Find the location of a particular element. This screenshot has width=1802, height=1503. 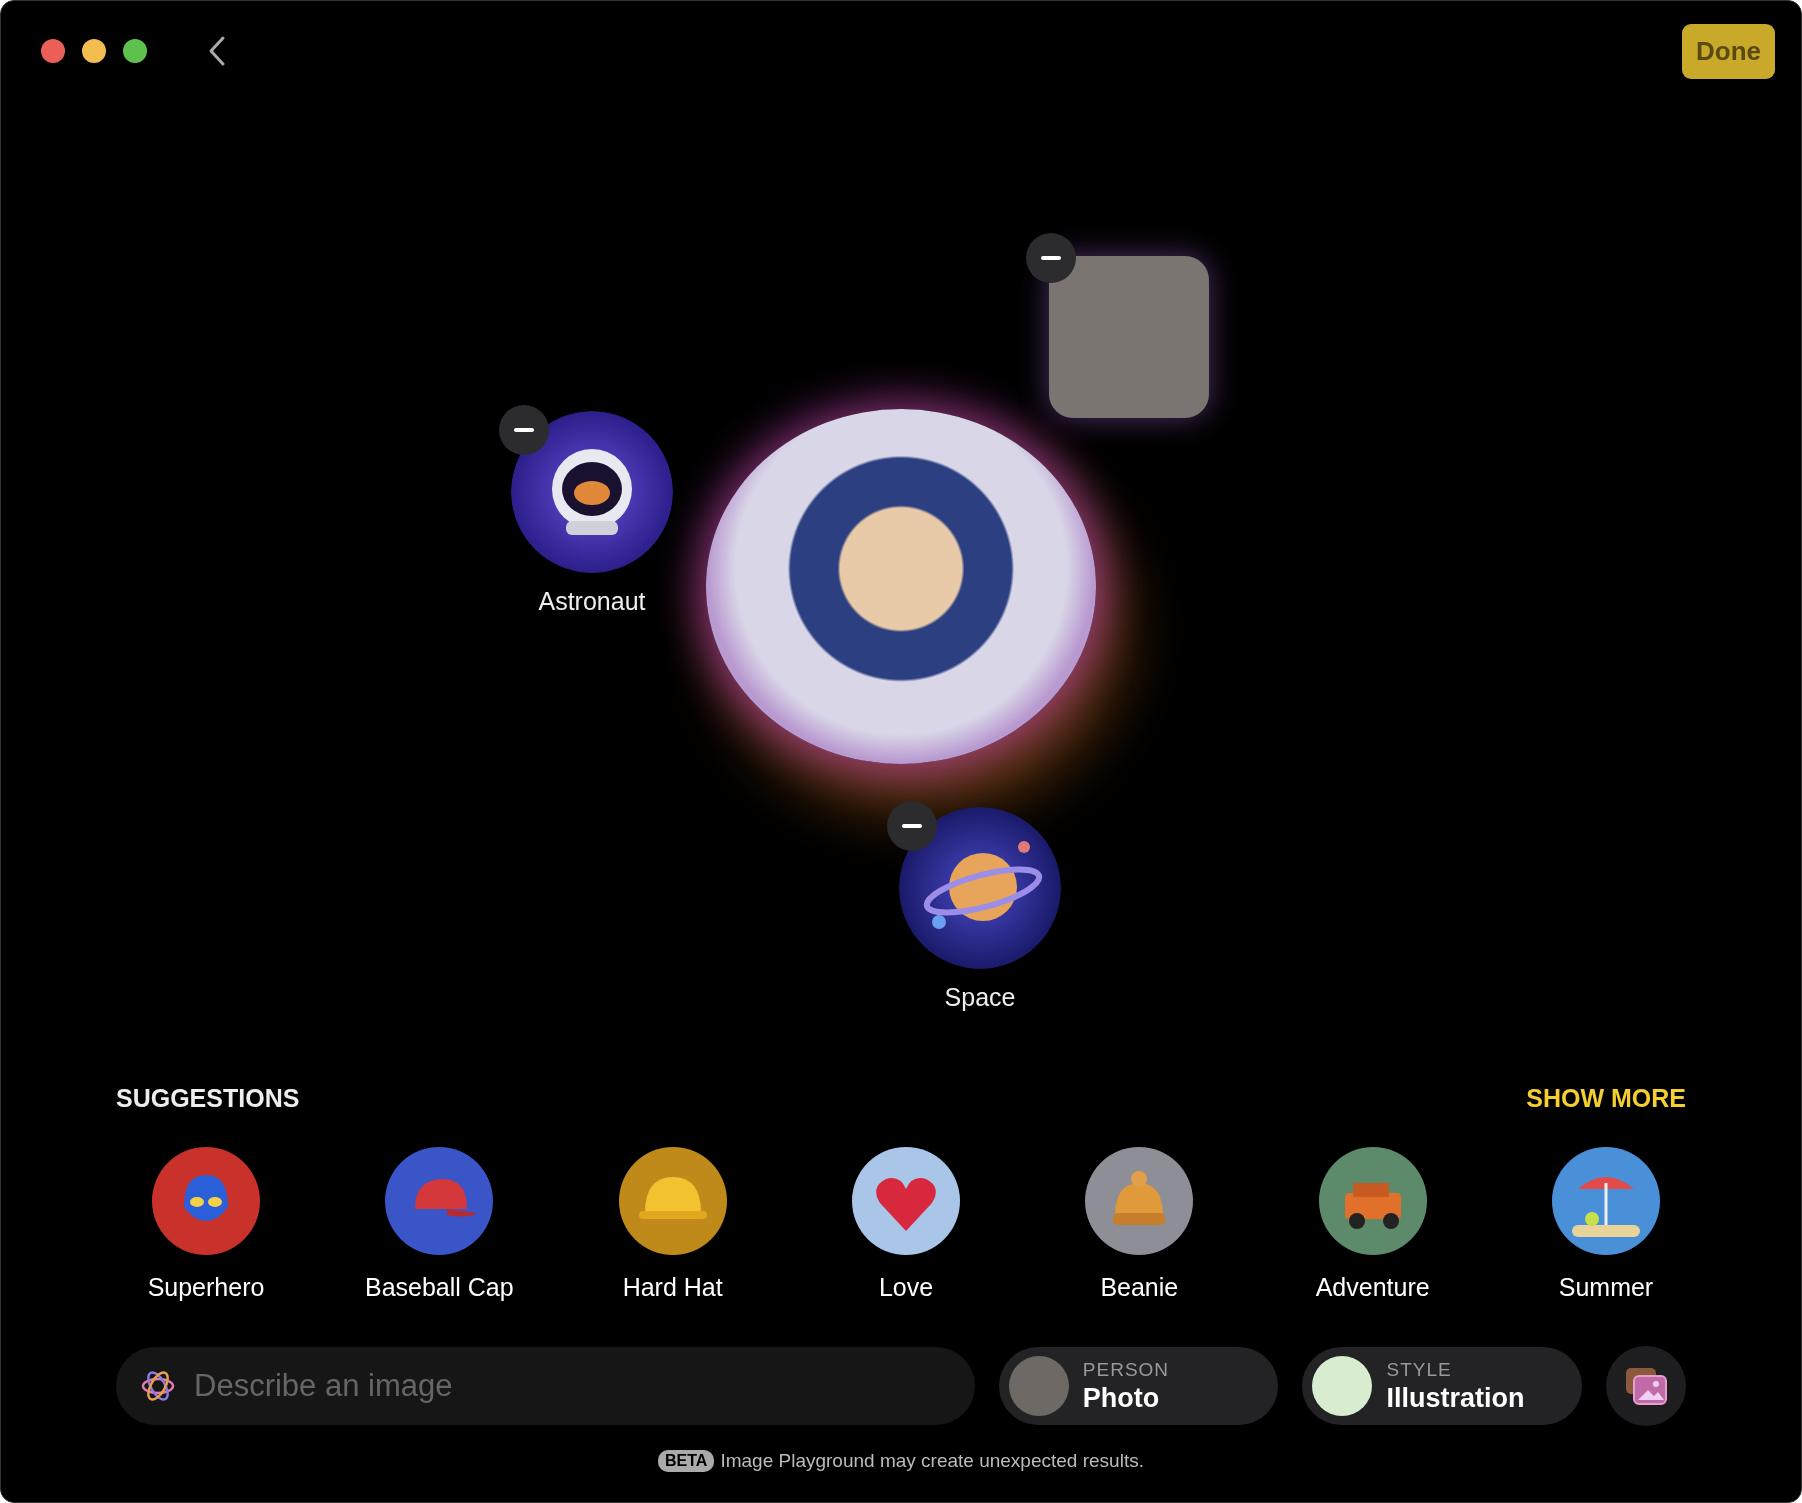

minimize-button is located at coordinates (94, 51).